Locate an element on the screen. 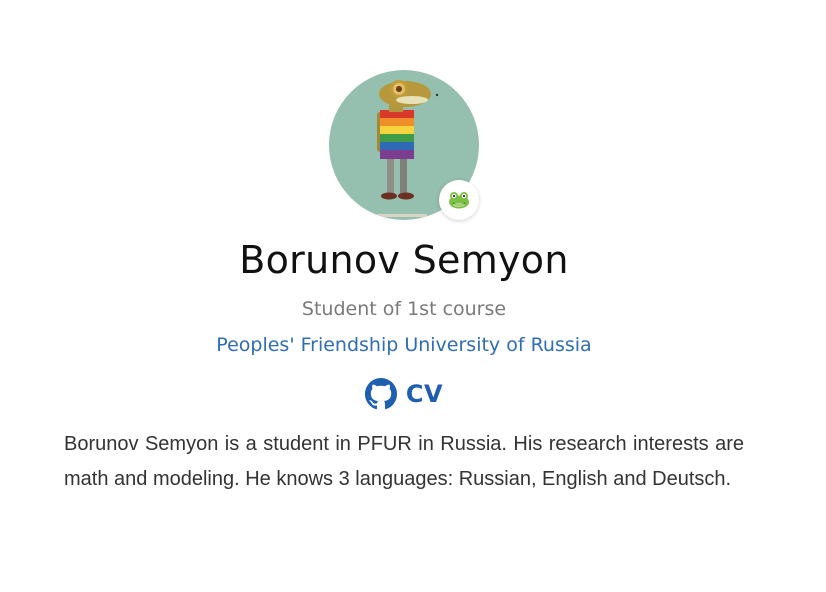  frog-icon is located at coordinates (459, 200).